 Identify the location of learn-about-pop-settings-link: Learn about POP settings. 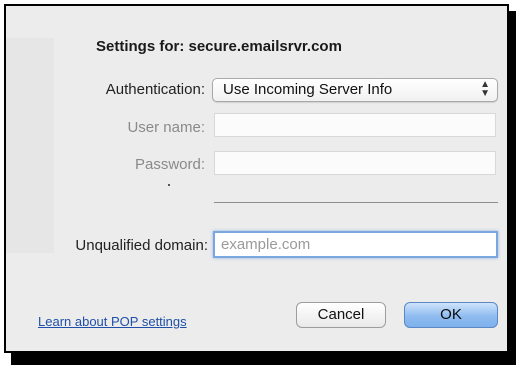
(112, 321).